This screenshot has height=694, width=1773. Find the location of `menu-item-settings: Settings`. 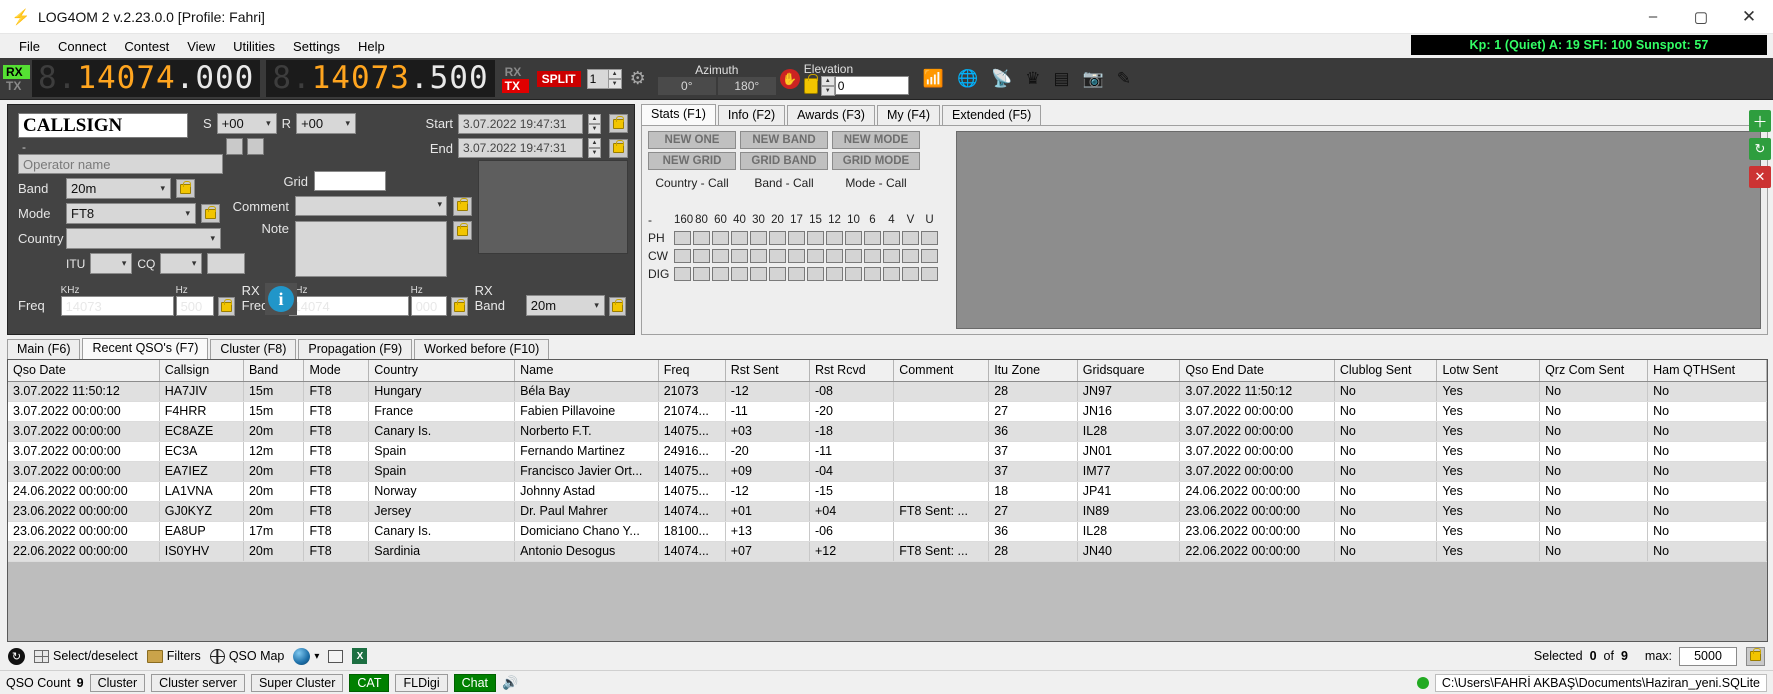

menu-item-settings: Settings is located at coordinates (316, 46).